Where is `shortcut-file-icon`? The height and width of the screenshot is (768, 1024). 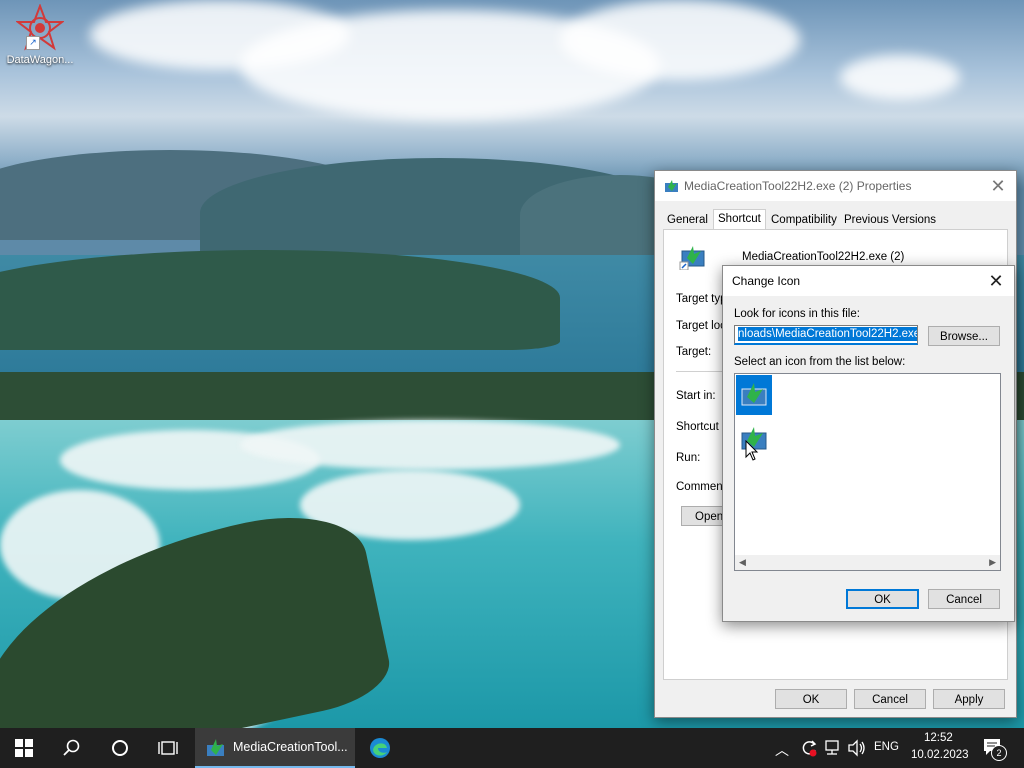
shortcut-file-icon is located at coordinates (693, 256).